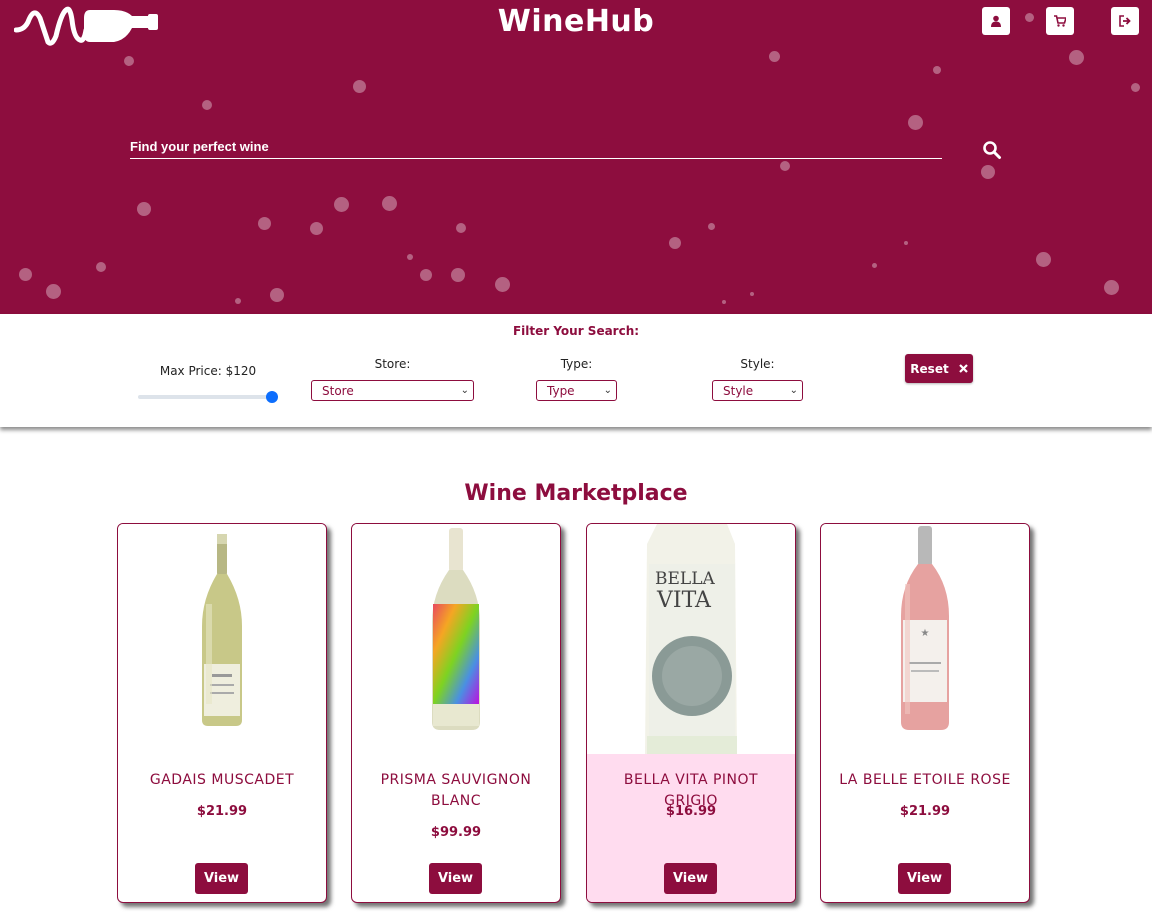 The width and height of the screenshot is (1152, 914). Describe the element at coordinates (205, 397) in the screenshot. I see `max-price-slider` at that location.